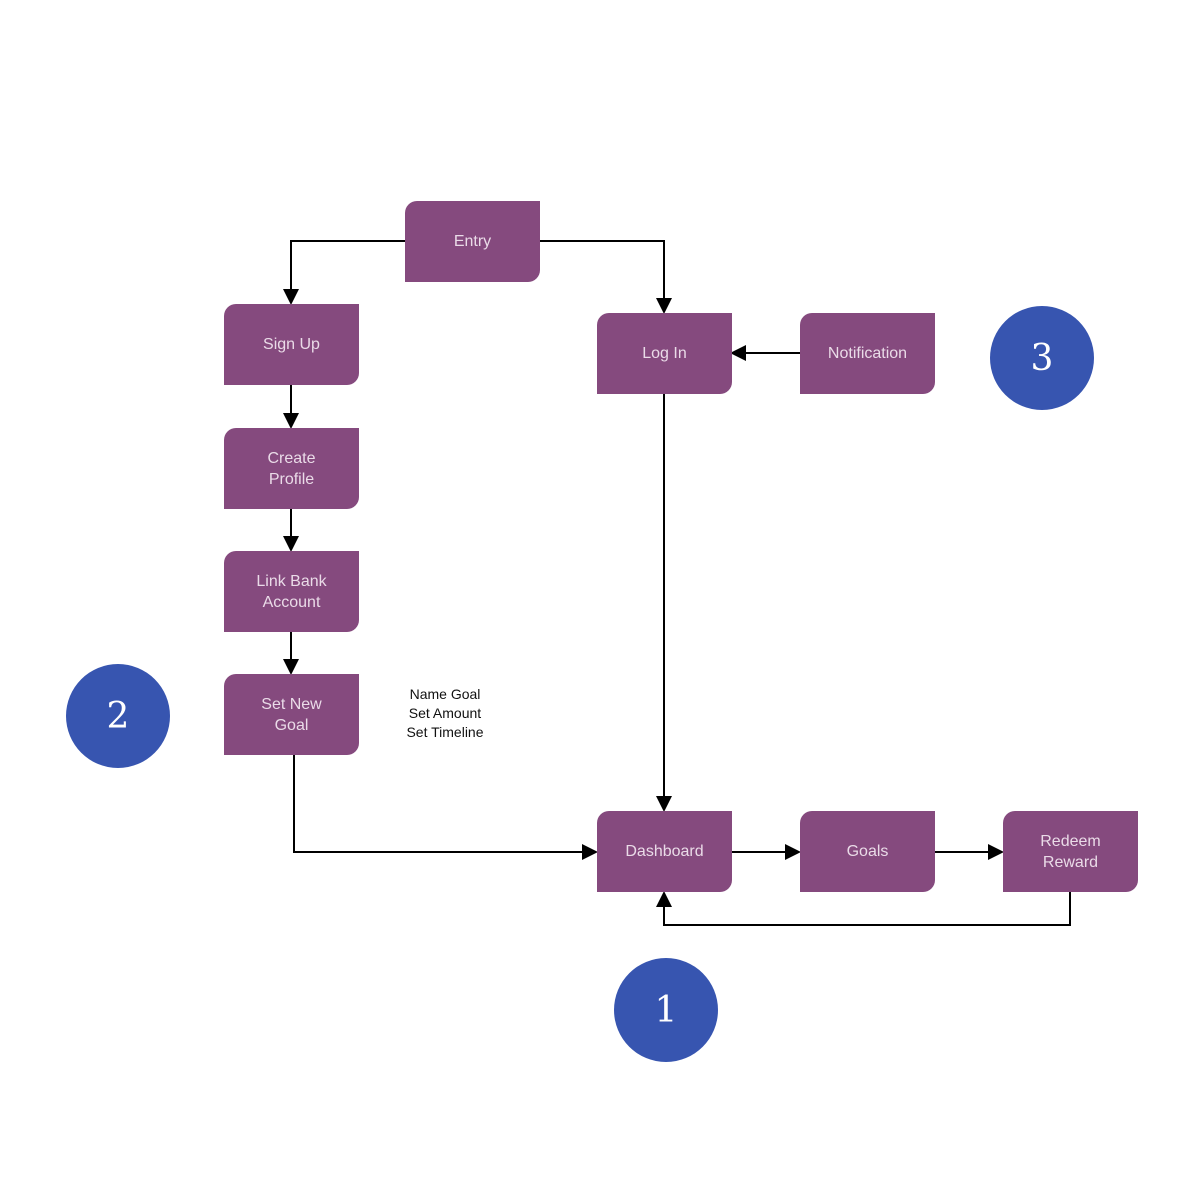 Image resolution: width=1200 pixels, height=1200 pixels. I want to click on note-line: Set Amount, so click(445, 713).